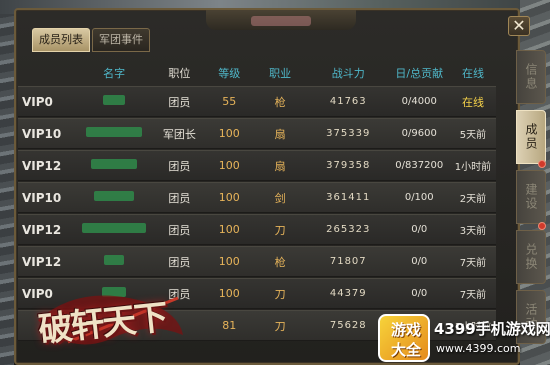 This screenshot has height=365, width=550. Describe the element at coordinates (492, 329) in the screenshot. I see `watermark-title: 4399手机游戏网` at that location.